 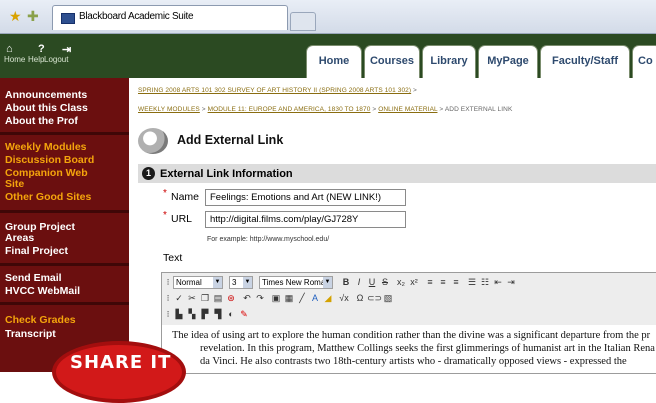 What do you see at coordinates (430, 282) in the screenshot?
I see `align-left-icon: ≡` at bounding box center [430, 282].